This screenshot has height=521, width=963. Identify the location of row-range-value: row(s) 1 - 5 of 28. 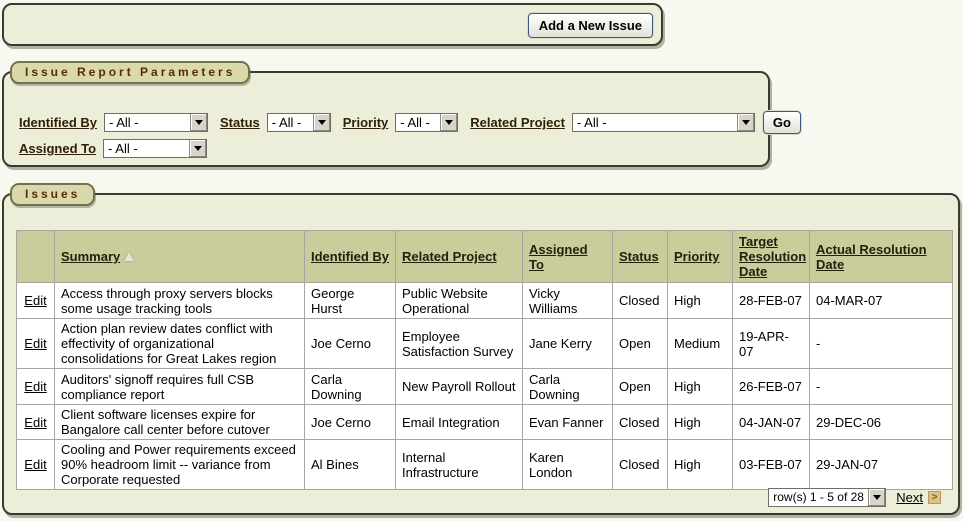
(818, 497).